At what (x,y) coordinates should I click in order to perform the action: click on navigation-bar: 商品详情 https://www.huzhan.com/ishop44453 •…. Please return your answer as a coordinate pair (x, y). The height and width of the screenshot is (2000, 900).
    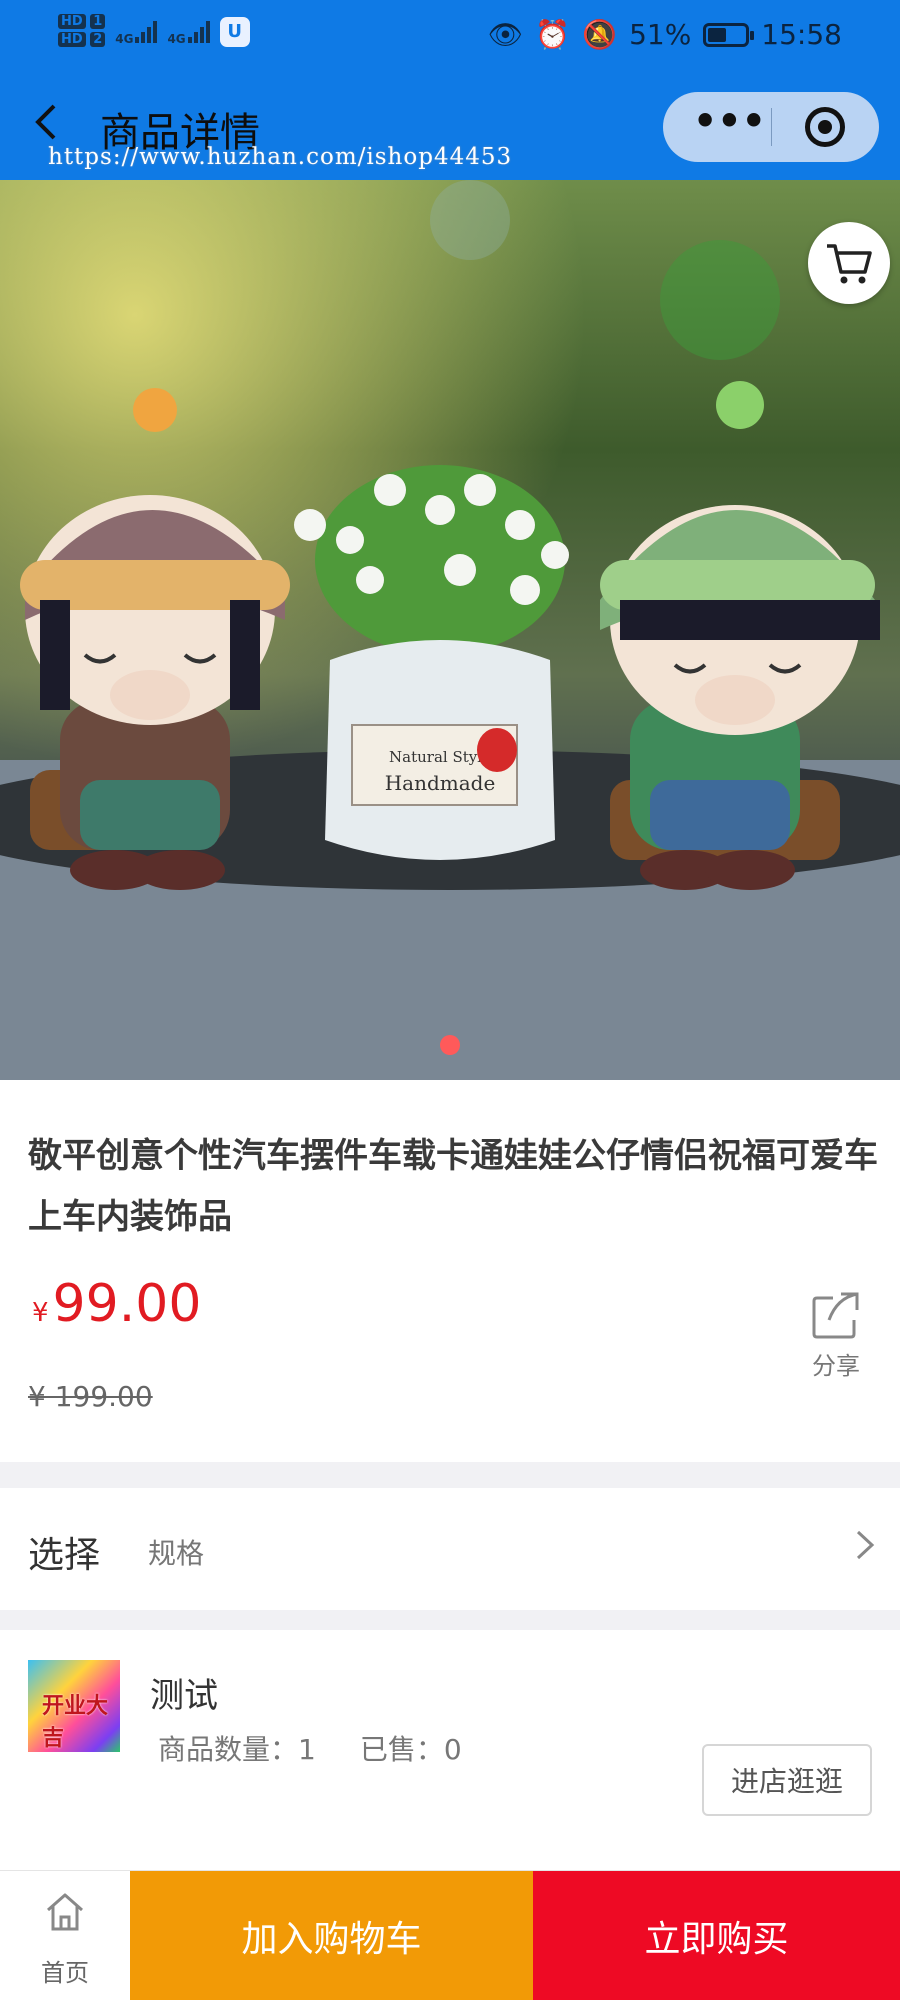
    Looking at the image, I should click on (450, 133).